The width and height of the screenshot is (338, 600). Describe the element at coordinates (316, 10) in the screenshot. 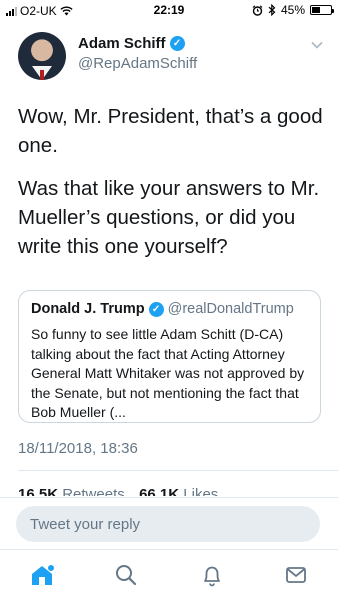

I see `battery-fill` at that location.